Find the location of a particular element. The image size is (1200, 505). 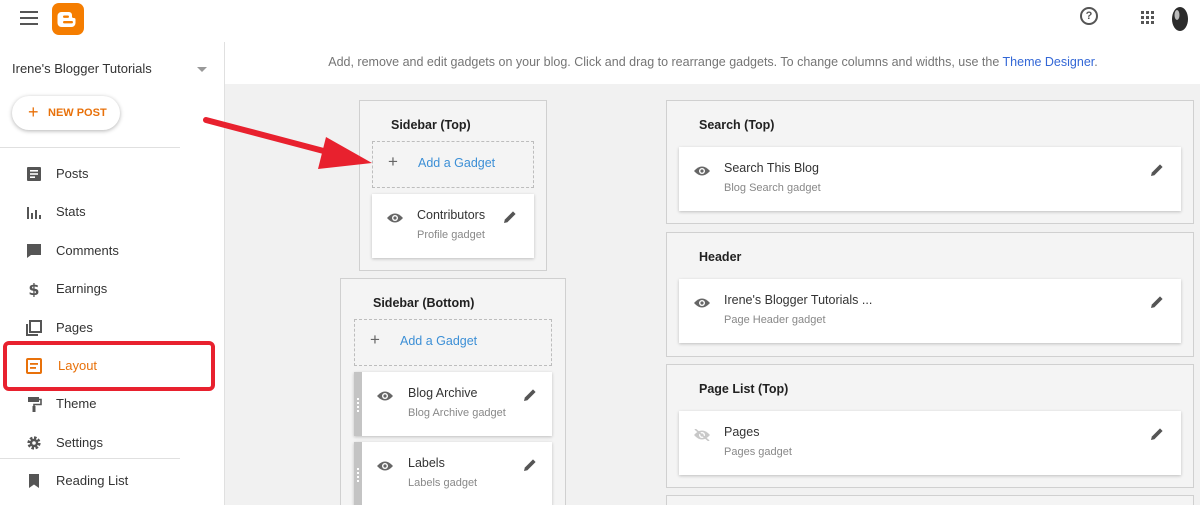

avatar is located at coordinates (1180, 18).